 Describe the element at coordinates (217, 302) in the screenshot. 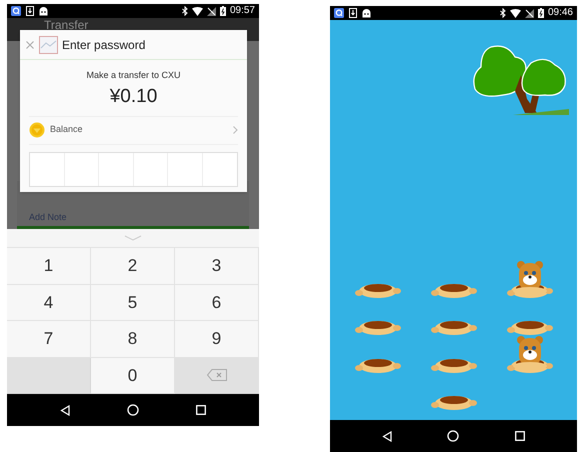

I see `keypad-key: 6` at that location.